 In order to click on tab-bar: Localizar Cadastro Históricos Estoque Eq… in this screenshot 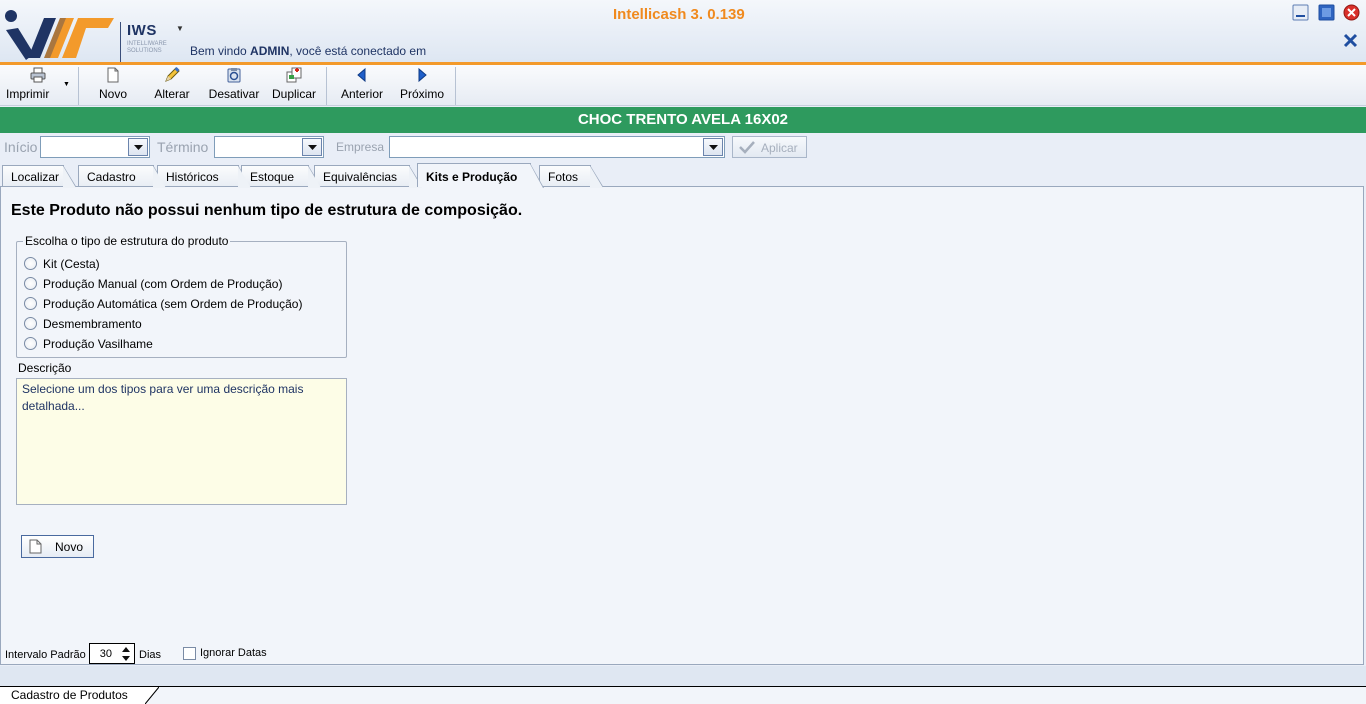, I will do `click(683, 175)`.